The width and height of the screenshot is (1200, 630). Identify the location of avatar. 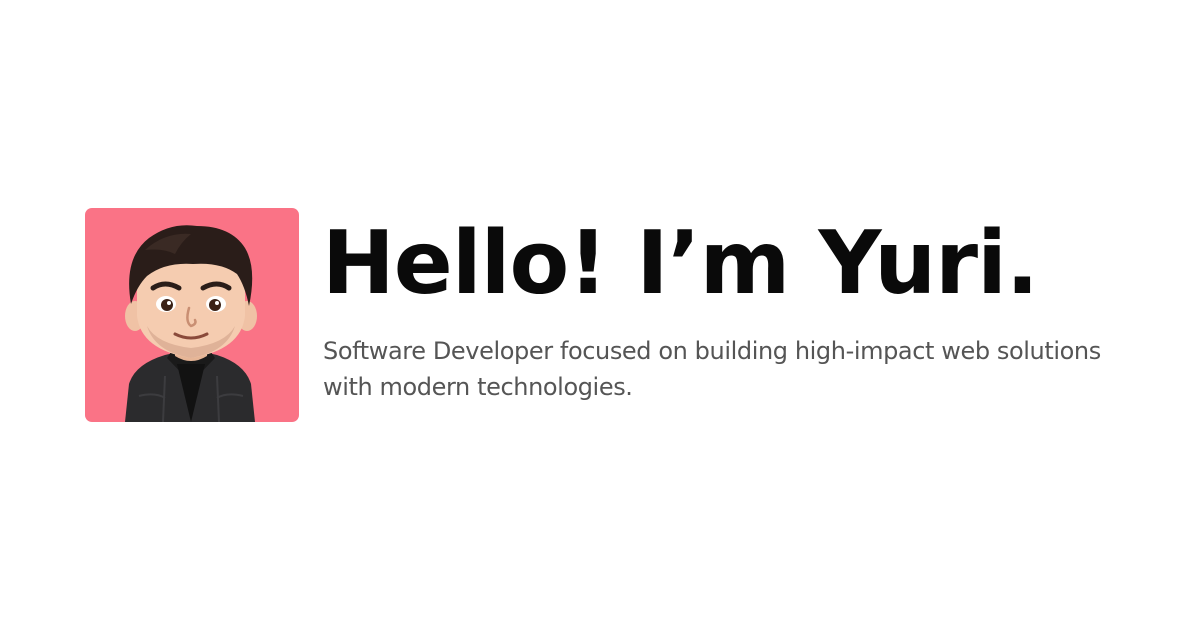
(192, 315).